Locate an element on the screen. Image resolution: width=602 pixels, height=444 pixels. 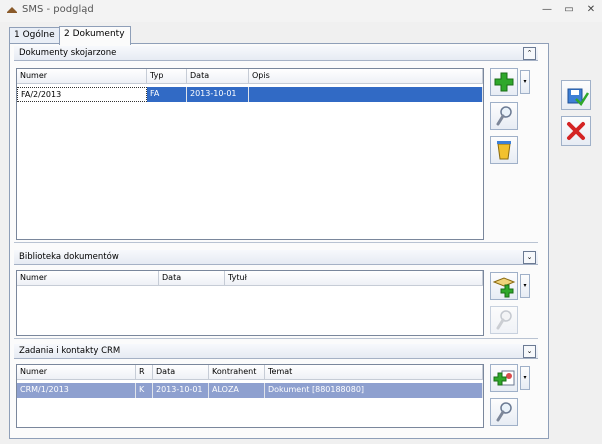
delete-document-button is located at coordinates (504, 150).